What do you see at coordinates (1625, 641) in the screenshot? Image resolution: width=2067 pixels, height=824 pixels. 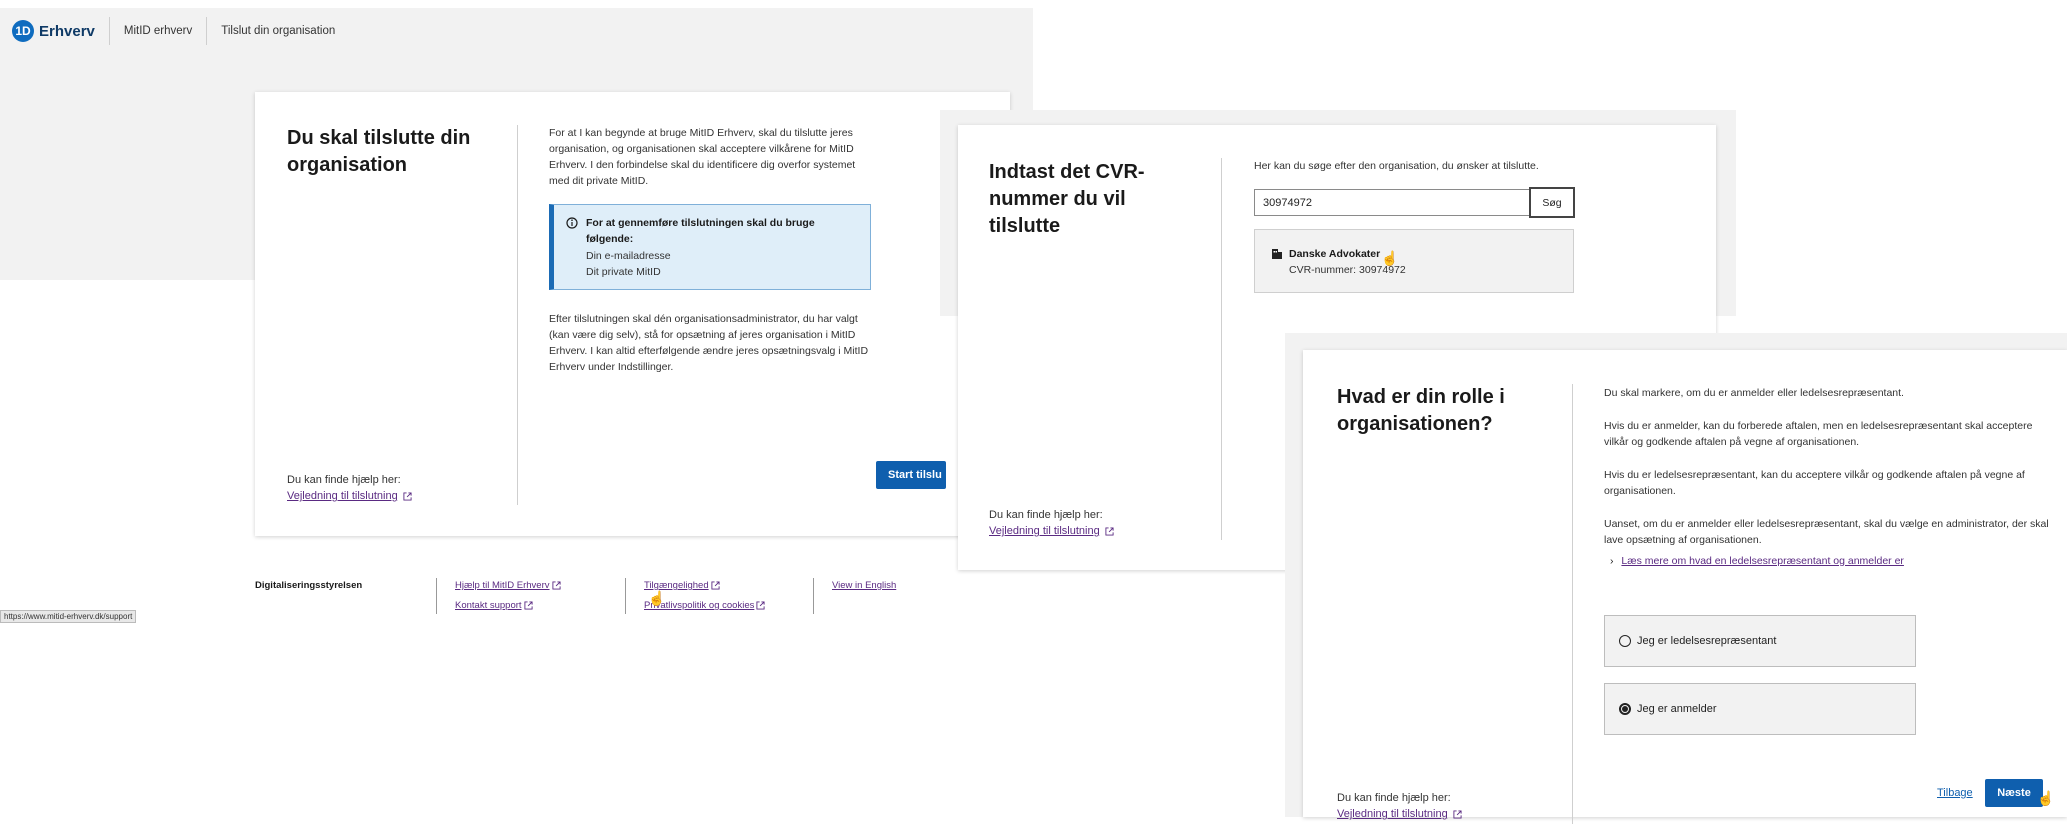 I see `radio-unchecked-icon` at bounding box center [1625, 641].